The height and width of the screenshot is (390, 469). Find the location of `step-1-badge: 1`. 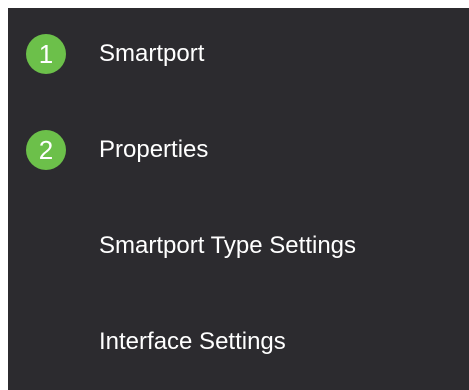

step-1-badge: 1 is located at coordinates (46, 54).